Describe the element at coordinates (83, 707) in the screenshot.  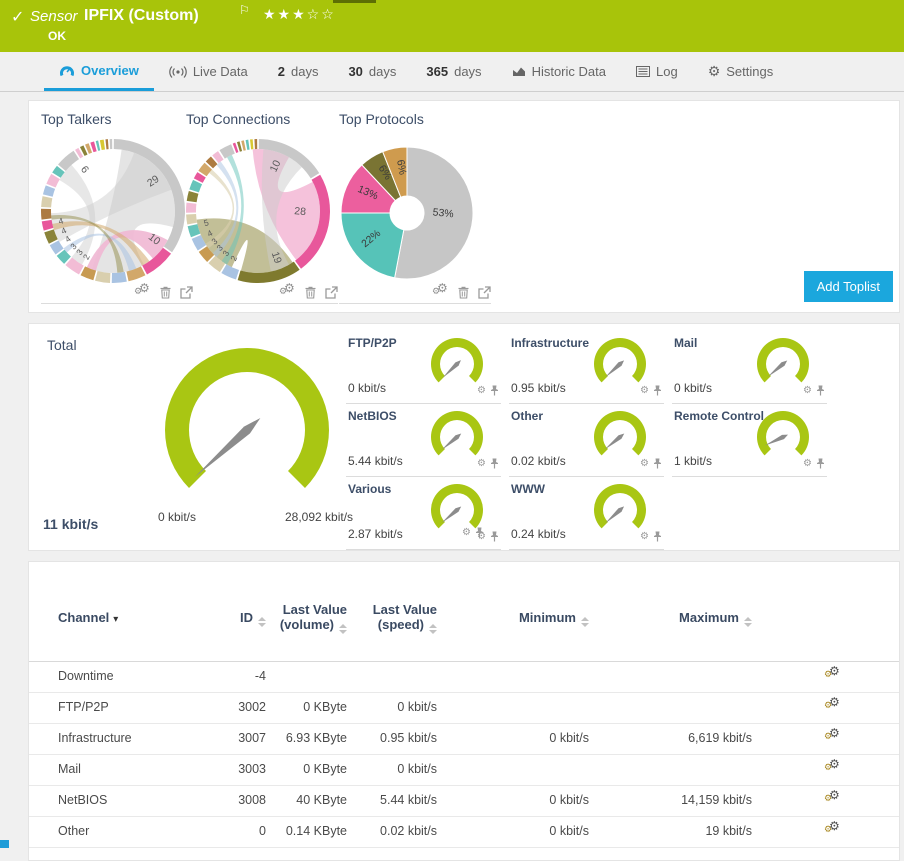
I see `channel-name: FTP/P2P` at that location.